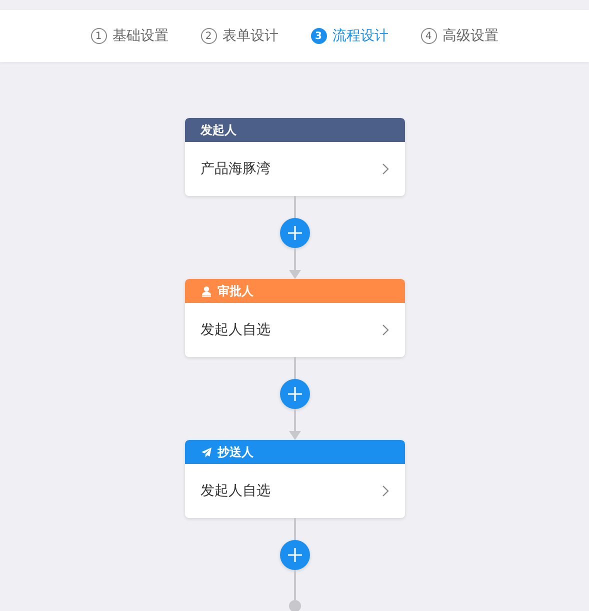  What do you see at coordinates (206, 291) in the screenshot?
I see `person-icon` at bounding box center [206, 291].